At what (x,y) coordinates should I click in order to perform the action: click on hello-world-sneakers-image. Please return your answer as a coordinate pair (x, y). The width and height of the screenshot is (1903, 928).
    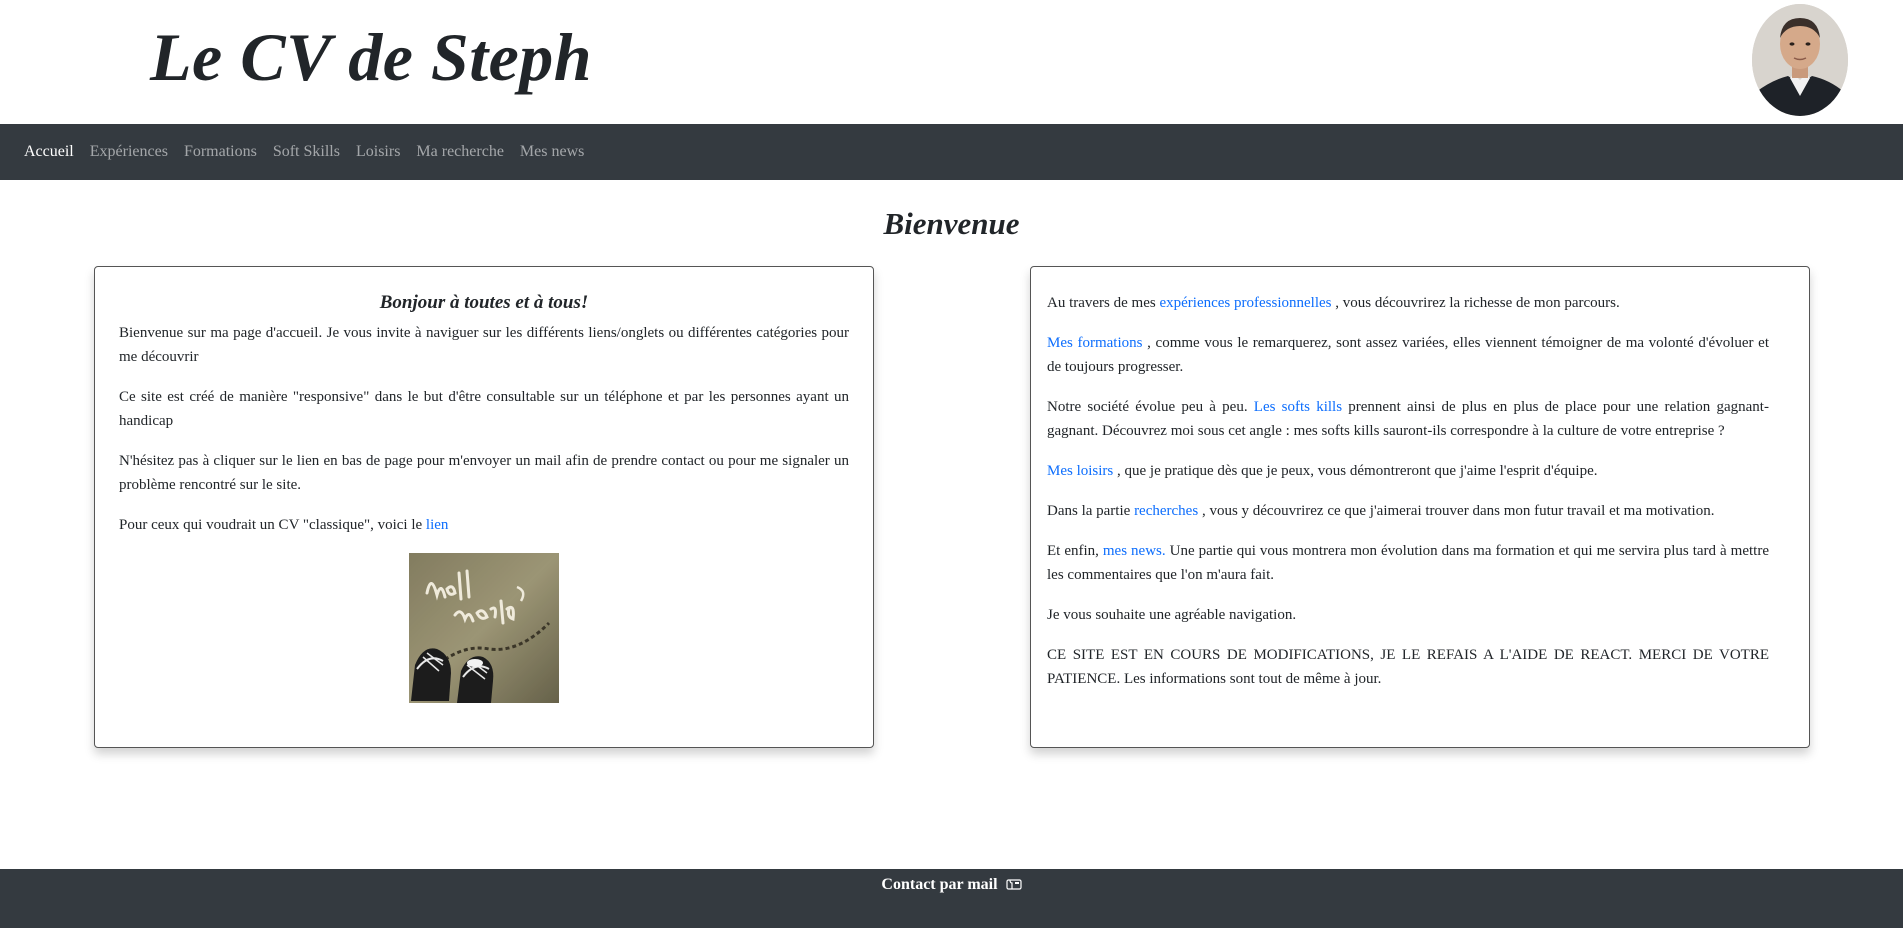
    Looking at the image, I should click on (484, 628).